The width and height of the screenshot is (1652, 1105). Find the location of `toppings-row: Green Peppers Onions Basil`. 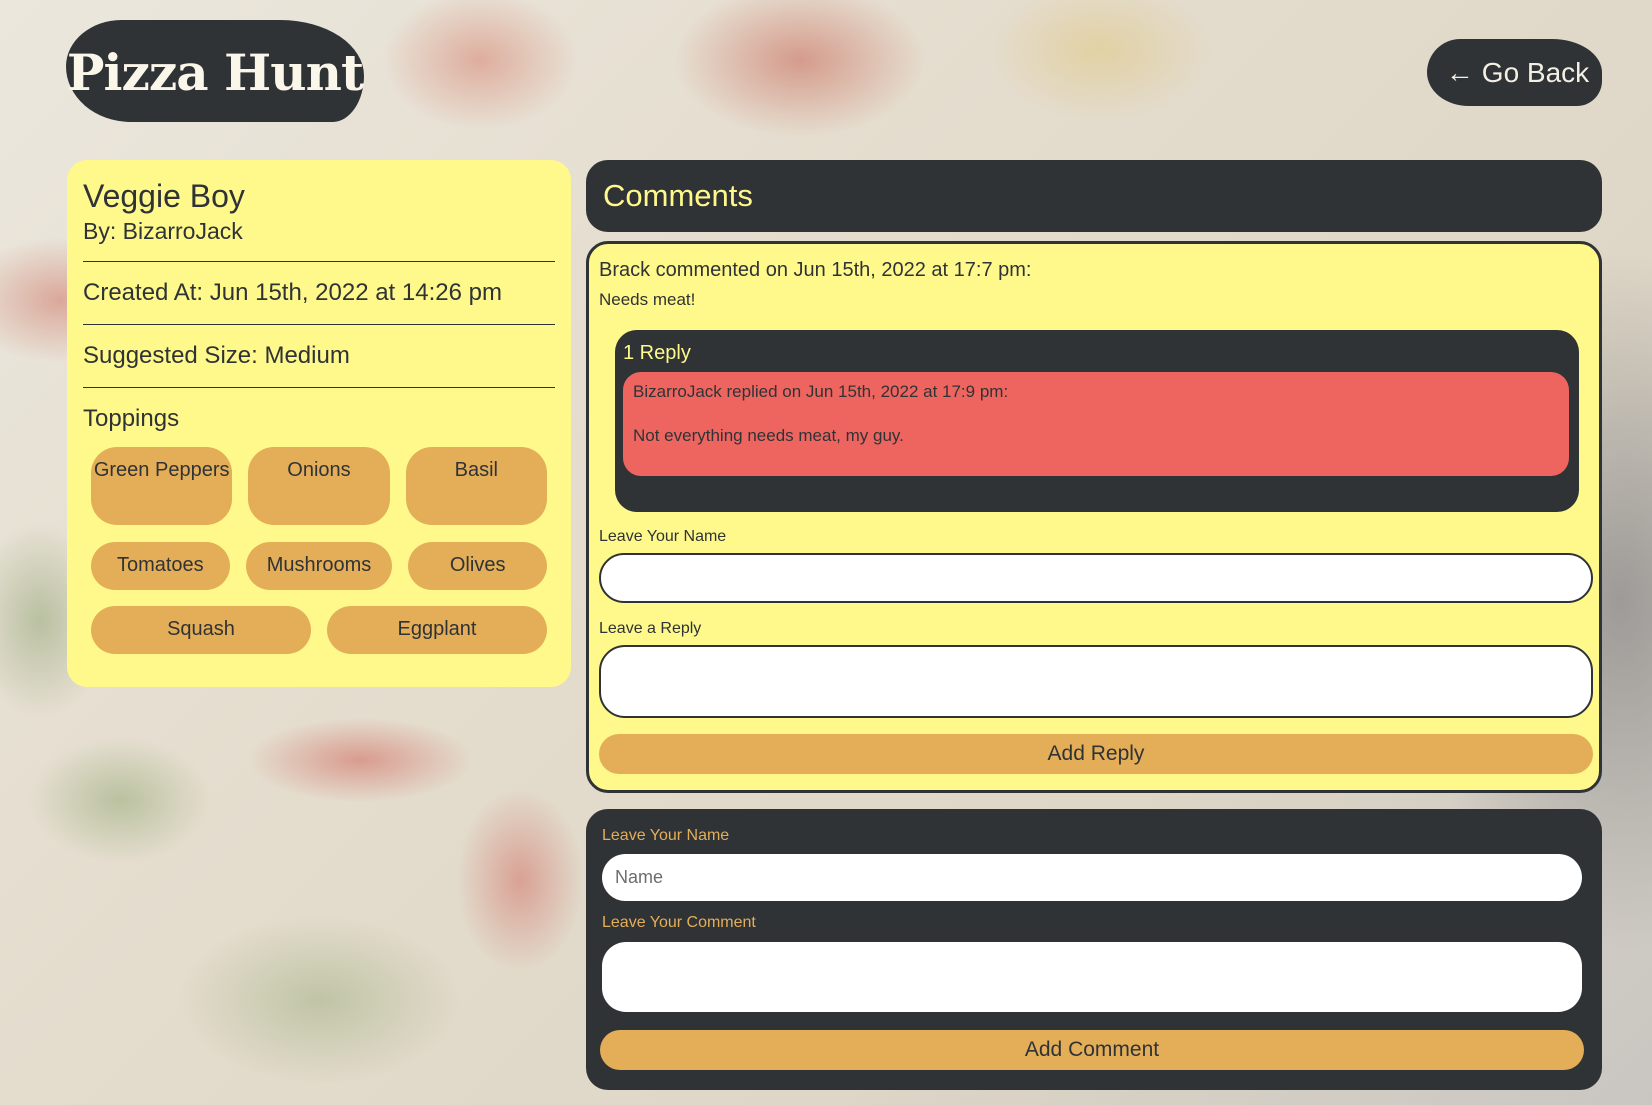

toppings-row: Green Peppers Onions Basil is located at coordinates (319, 486).